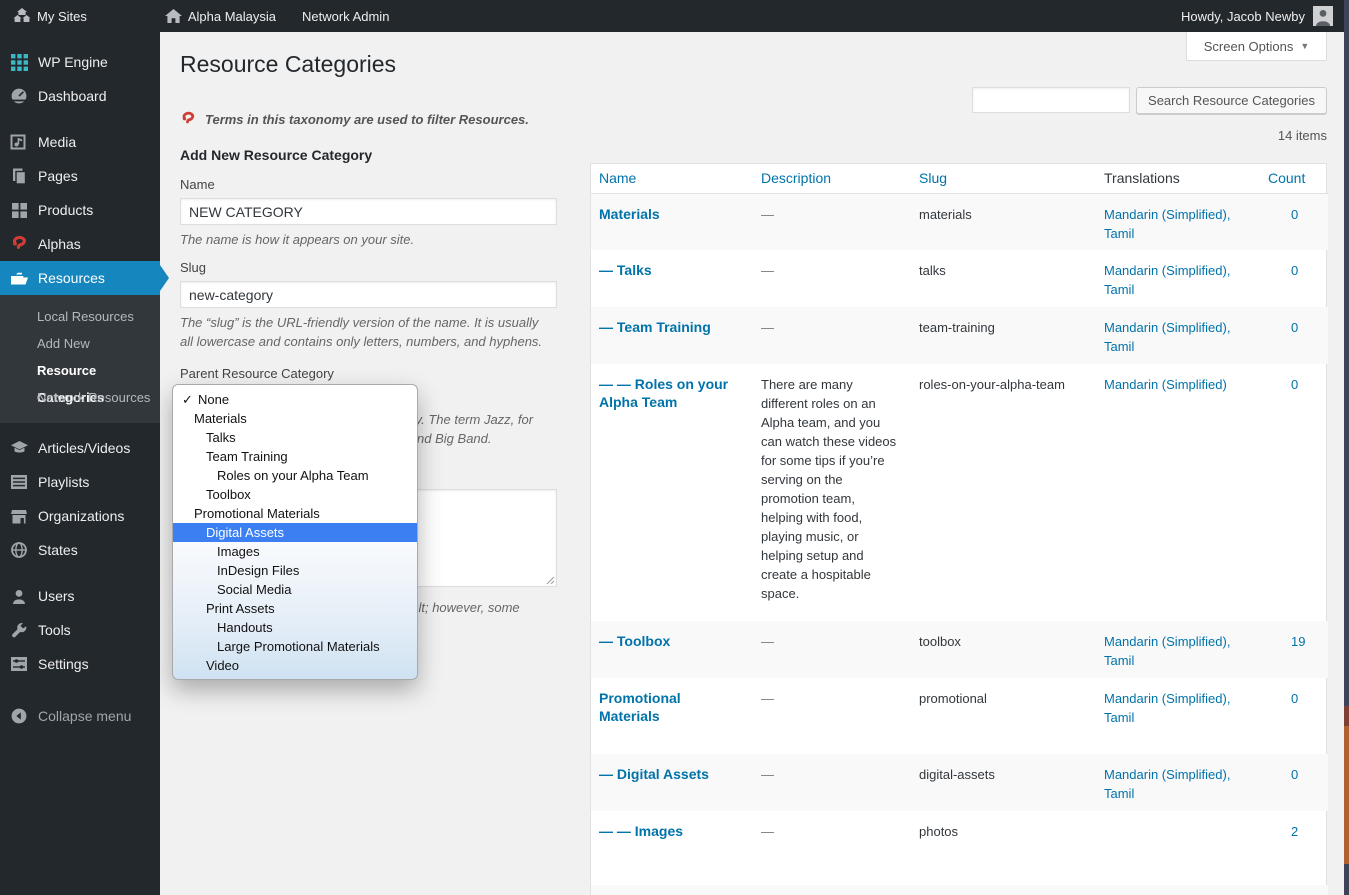 This screenshot has width=1349, height=895. What do you see at coordinates (550, 580) in the screenshot?
I see `resize-handle-icon` at bounding box center [550, 580].